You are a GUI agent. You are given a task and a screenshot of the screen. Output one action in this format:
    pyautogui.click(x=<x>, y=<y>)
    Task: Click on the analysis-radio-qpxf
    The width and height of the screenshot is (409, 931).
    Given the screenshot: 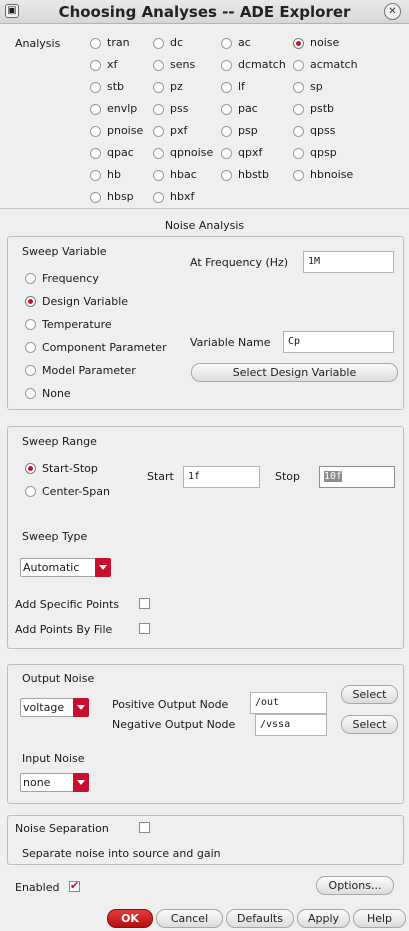 What is the action you would take?
    pyautogui.click(x=226, y=153)
    